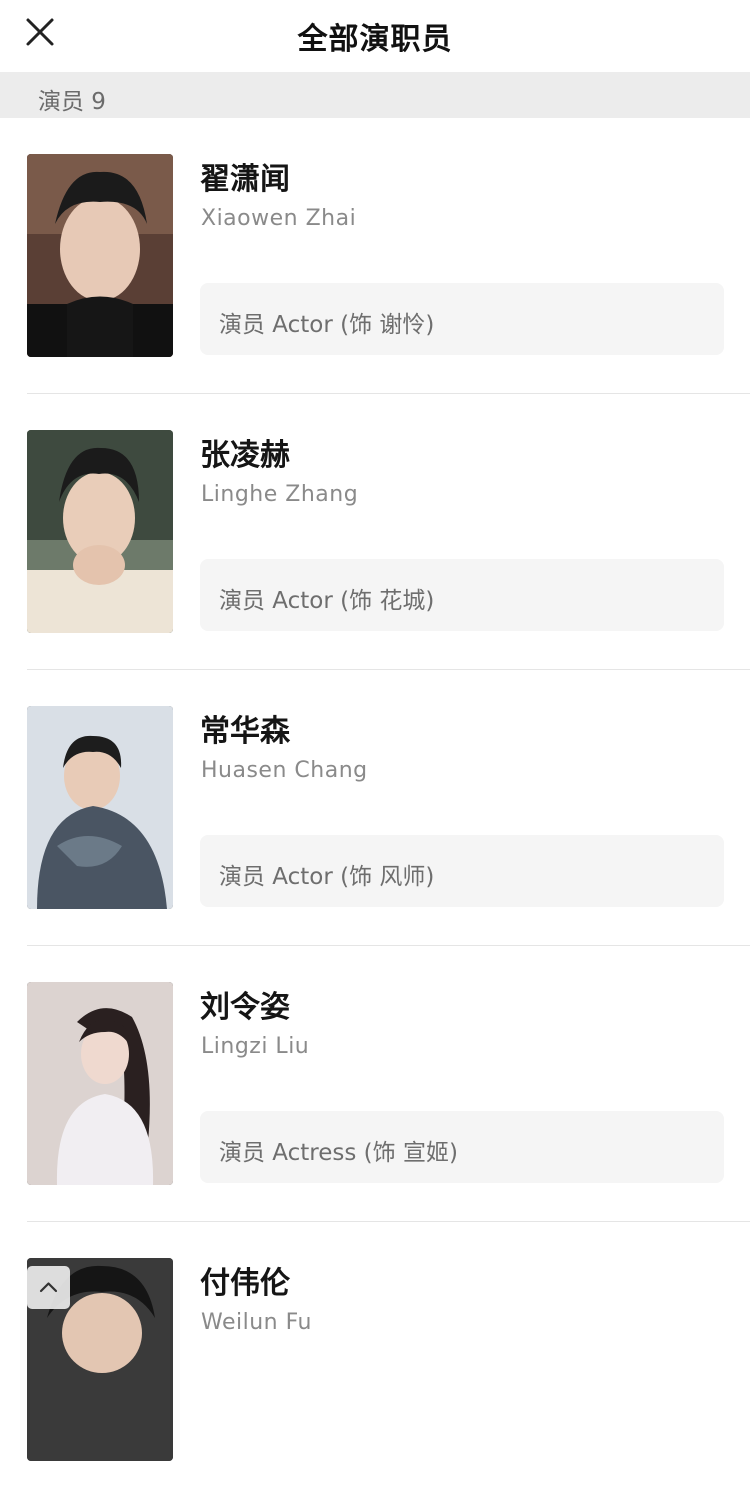 The height and width of the screenshot is (1498, 750). I want to click on cast-english-name: Lingzi Liu, so click(255, 1046).